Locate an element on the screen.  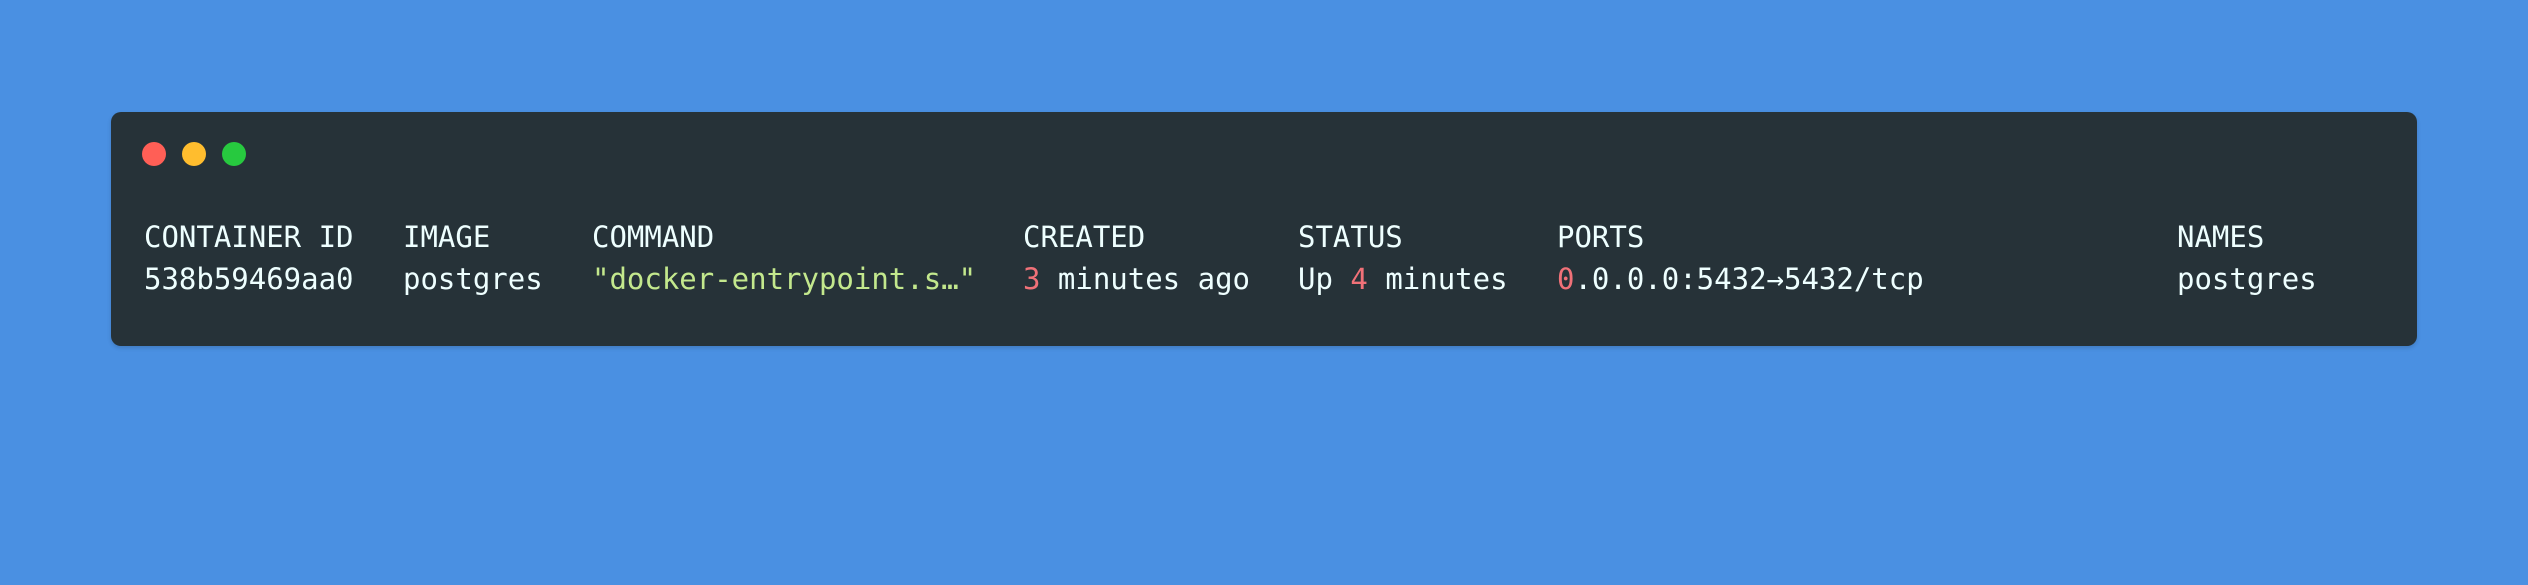
header-image: IMAGE is located at coordinates (447, 237).